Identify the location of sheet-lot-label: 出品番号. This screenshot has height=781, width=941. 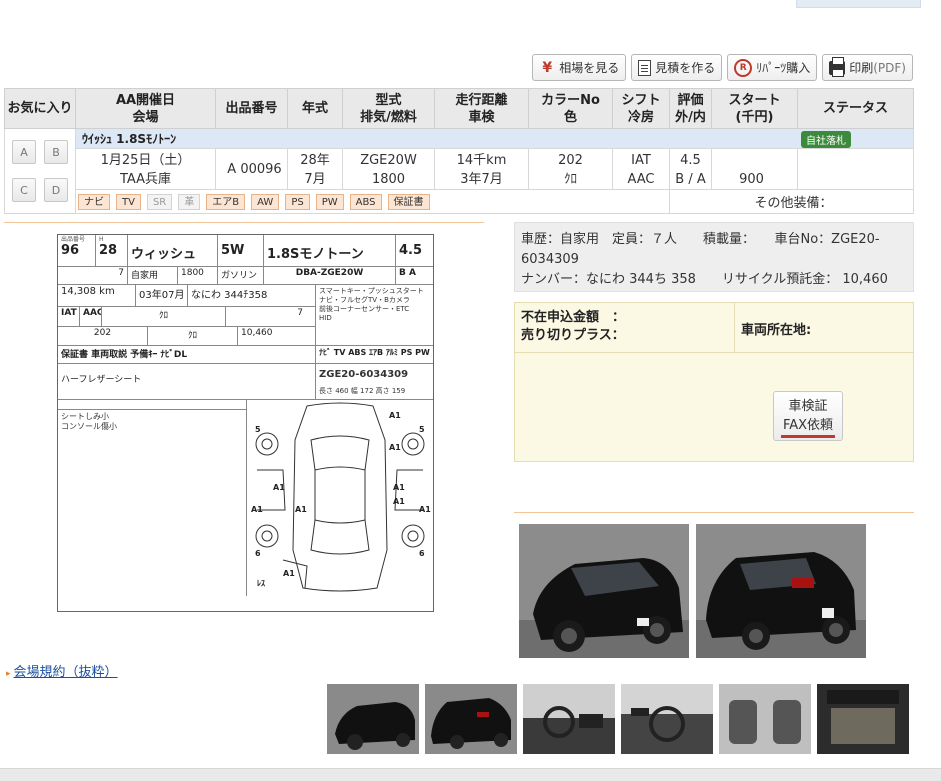
(73, 239).